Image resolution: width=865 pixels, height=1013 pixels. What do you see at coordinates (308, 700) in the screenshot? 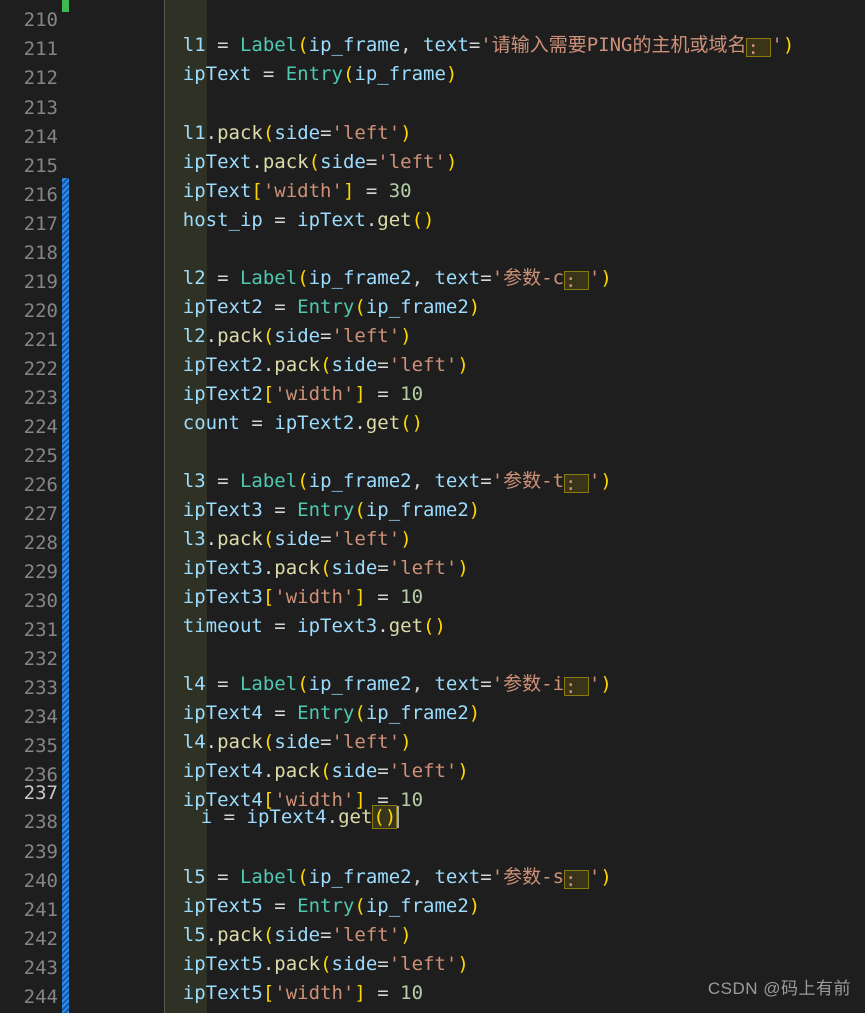
I see `code-line-233: ipText4 = Entry(ip_frame2)` at bounding box center [308, 700].